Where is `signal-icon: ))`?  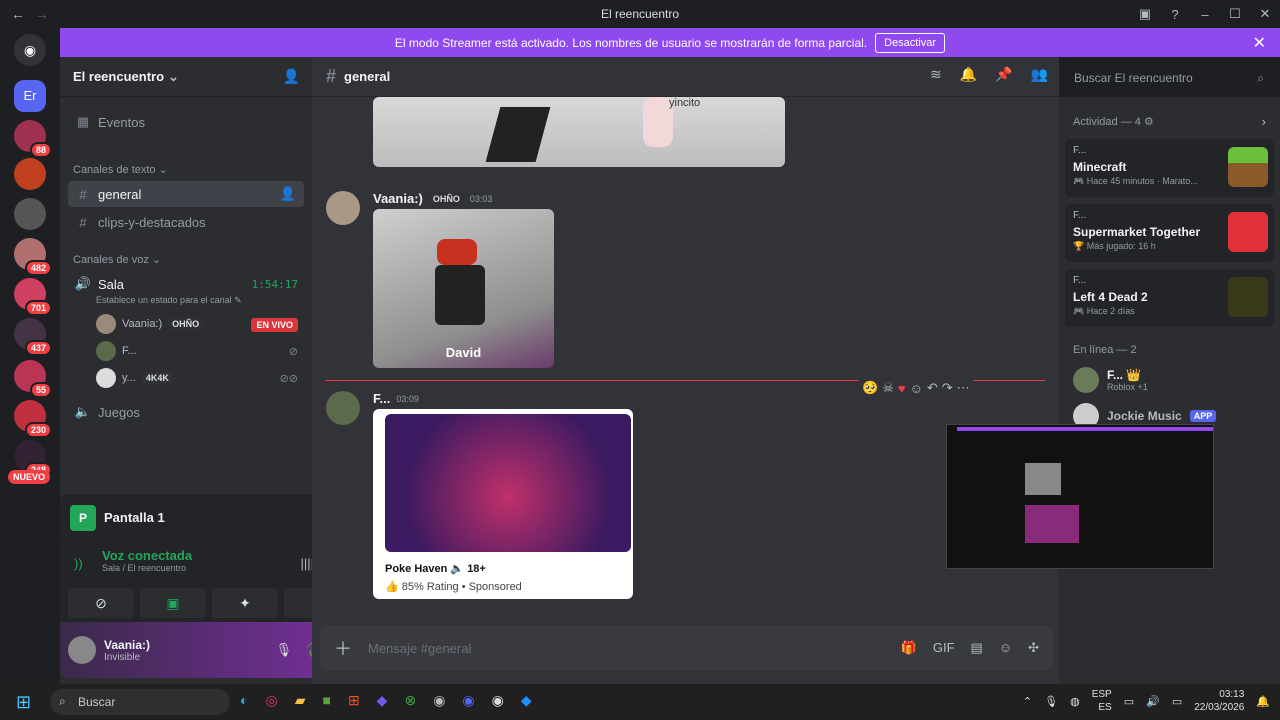
signal-icon: )) is located at coordinates (78, 563).